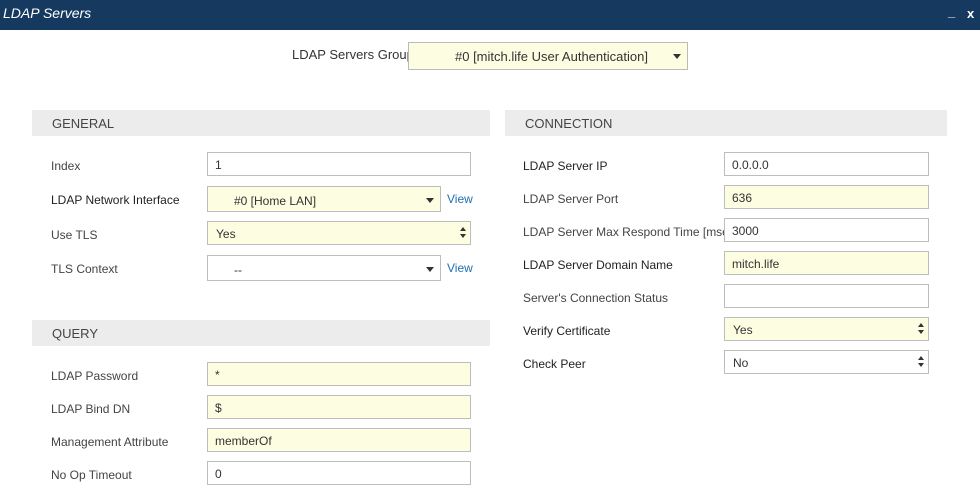 This screenshot has height=496, width=980. I want to click on management-attribute-field: memberOf, so click(339, 440).